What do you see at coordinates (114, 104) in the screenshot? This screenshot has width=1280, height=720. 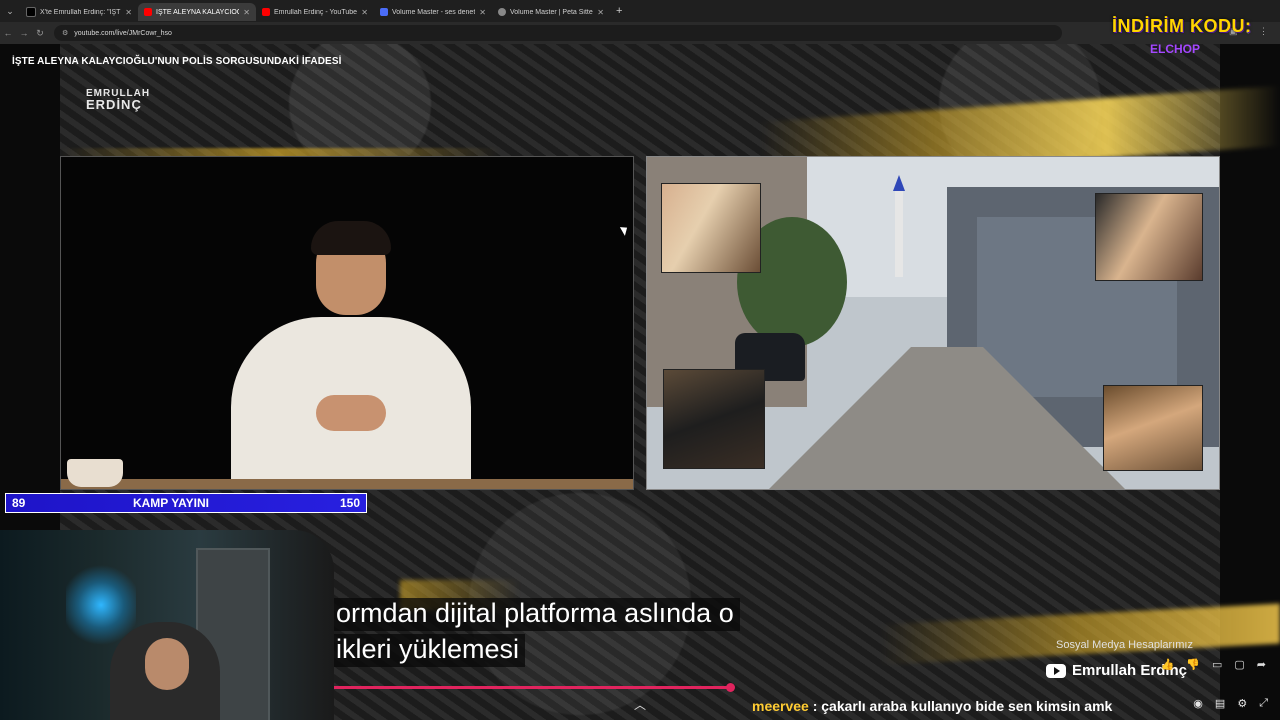 I see `logo-line-2: ERDİNÇ` at bounding box center [114, 104].